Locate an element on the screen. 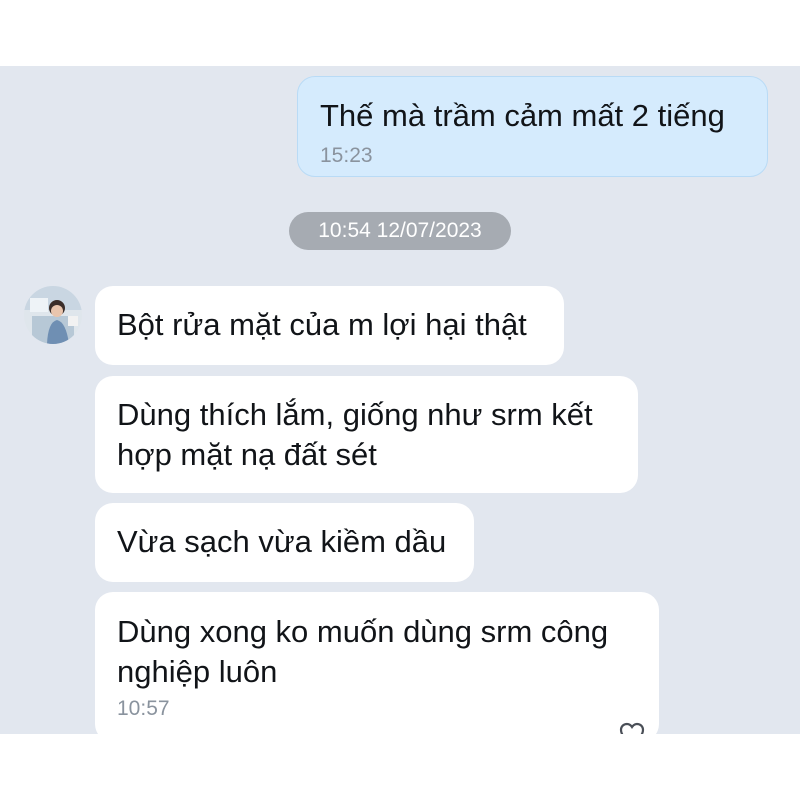 The width and height of the screenshot is (800, 800). message-text: Bột rửa mặt của m lợi hại thật is located at coordinates (322, 324).